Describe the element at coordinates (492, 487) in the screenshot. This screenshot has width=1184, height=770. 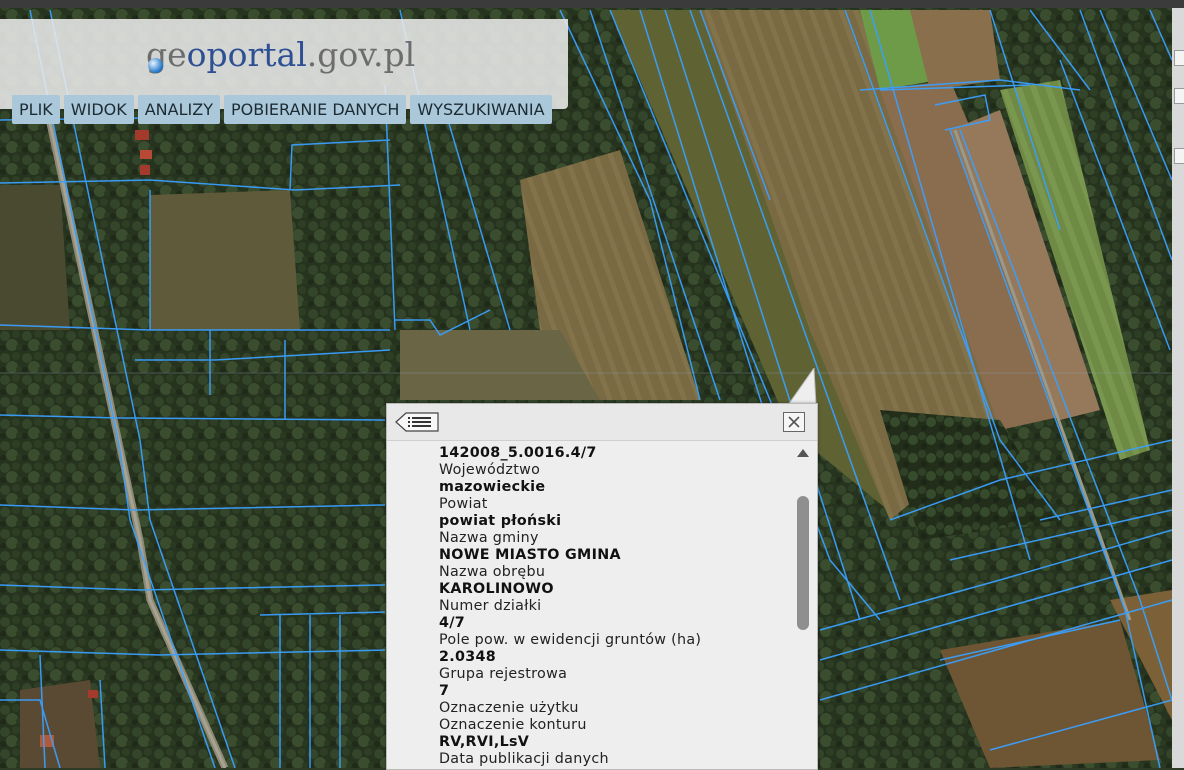
I see `attribute-value: mazowieckie` at that location.